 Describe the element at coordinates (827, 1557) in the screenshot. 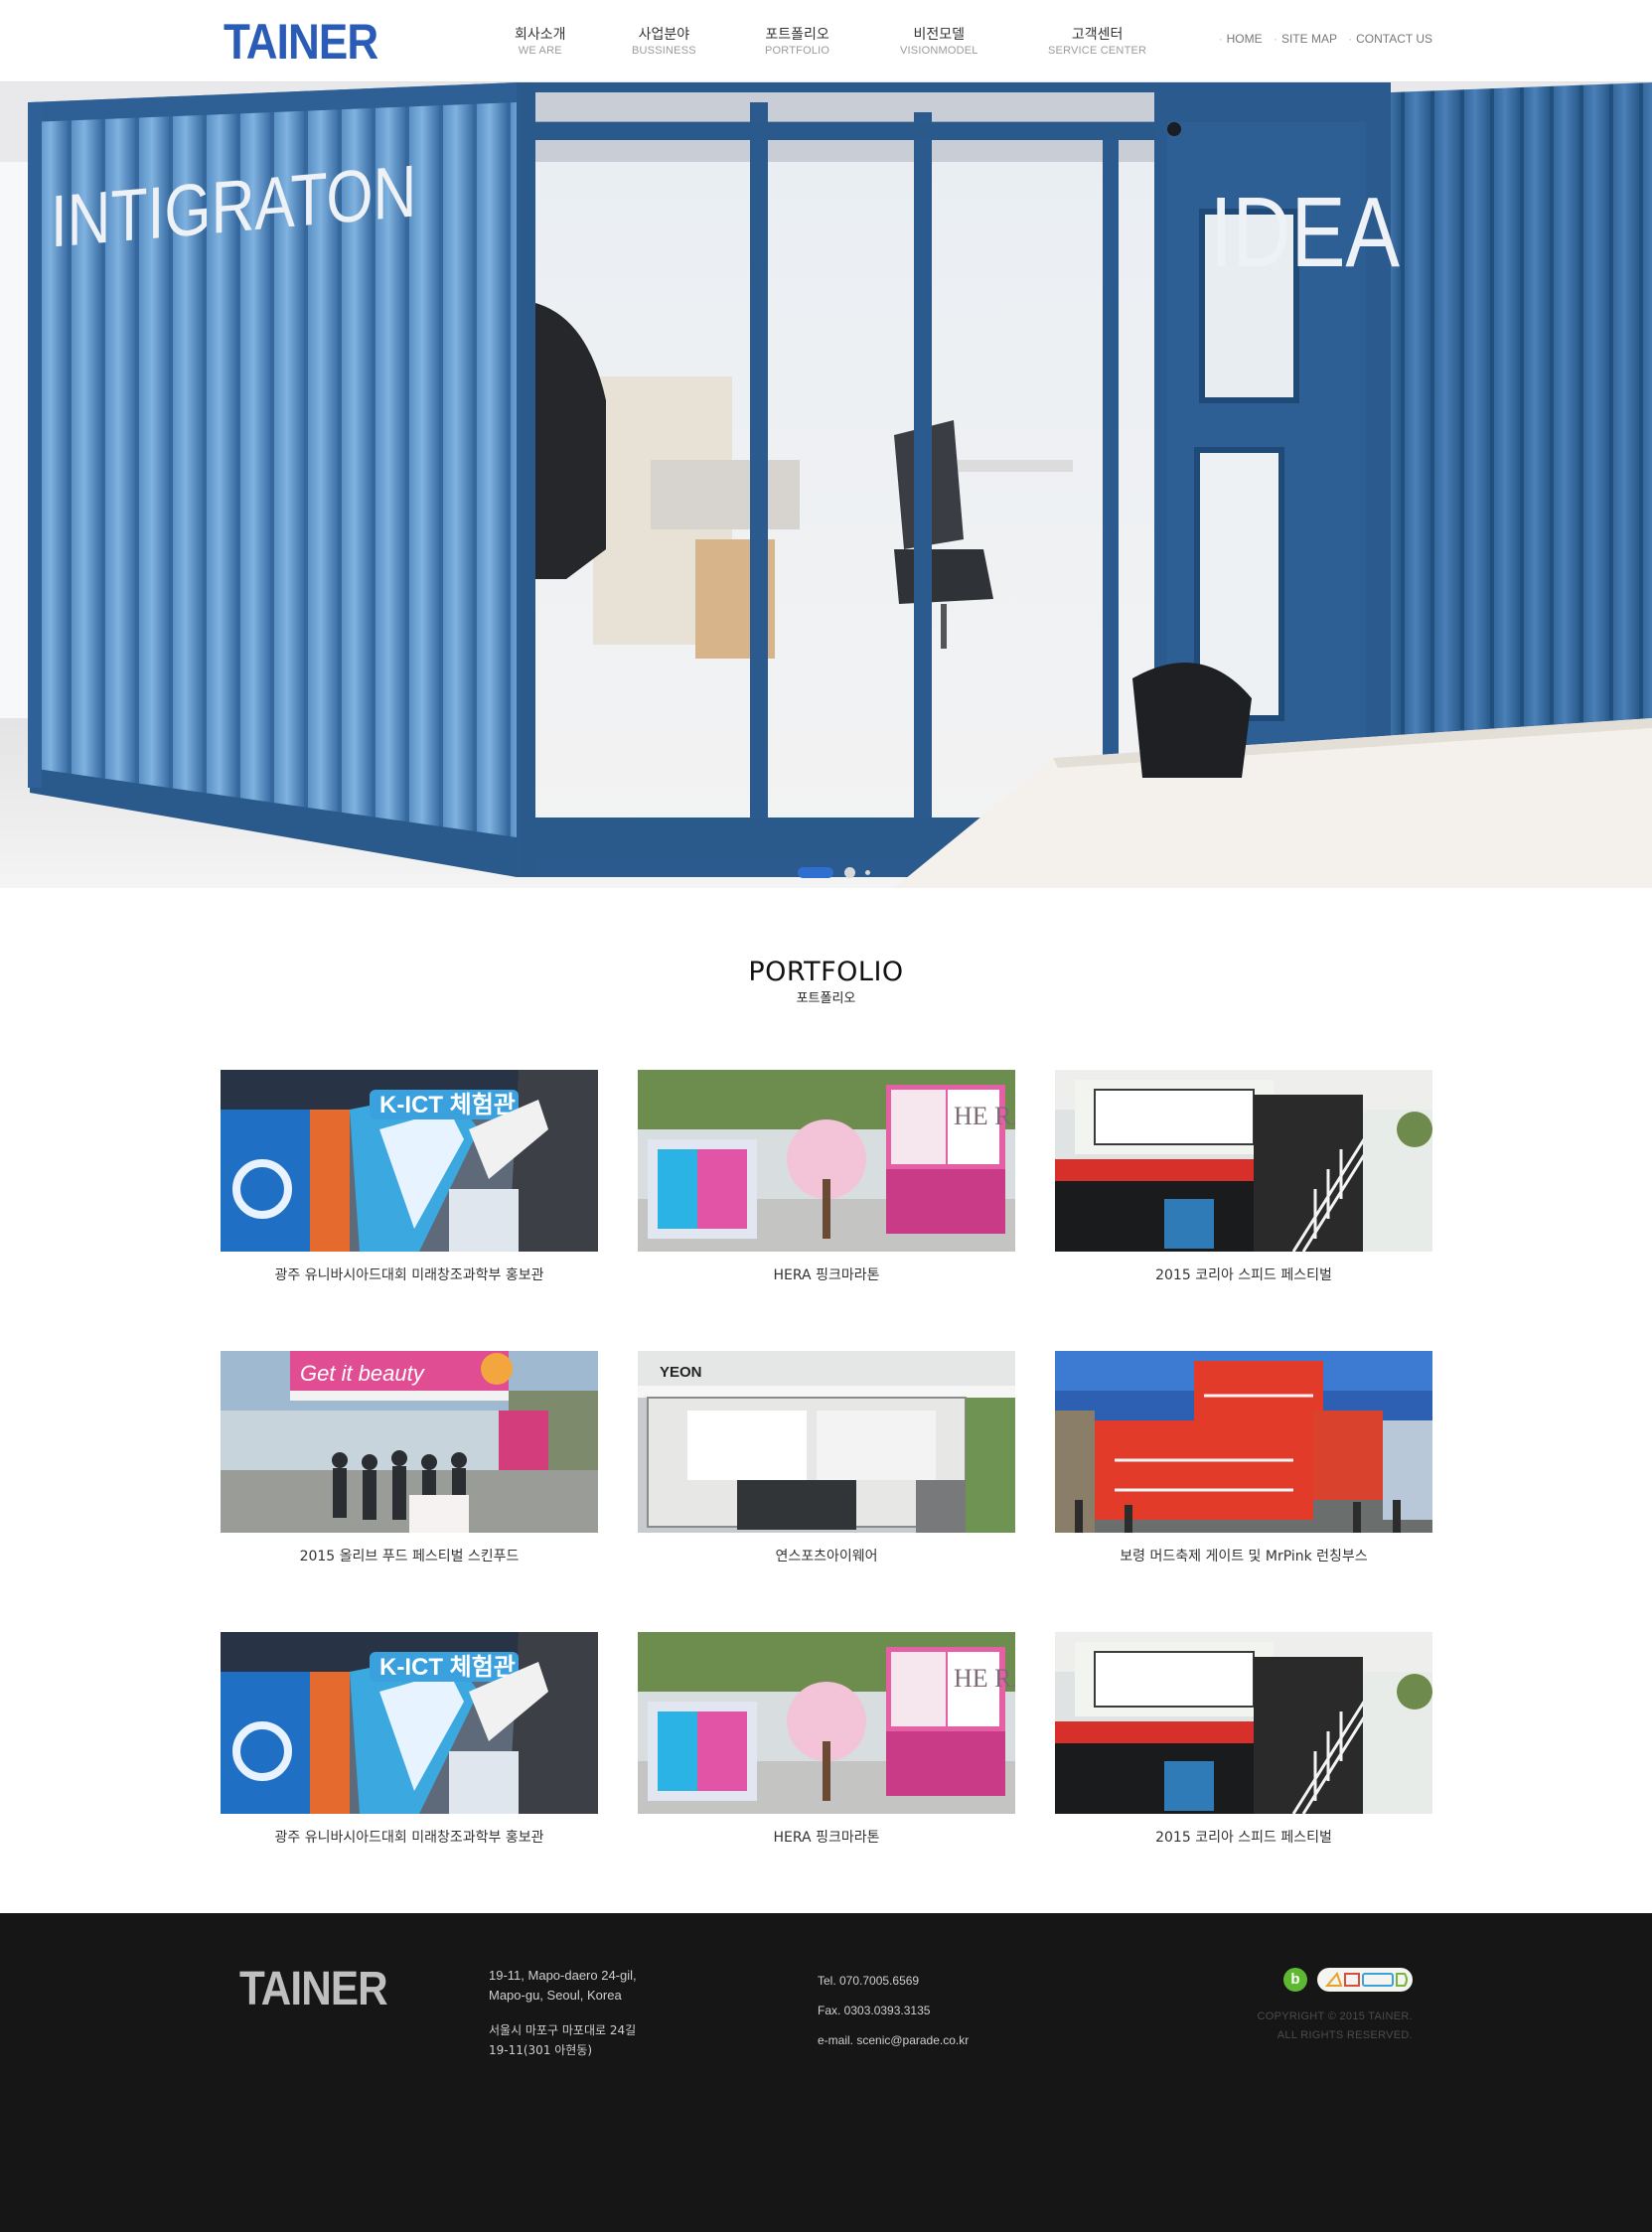

I see `portfolio-caption: 연스포츠아이웨어` at that location.